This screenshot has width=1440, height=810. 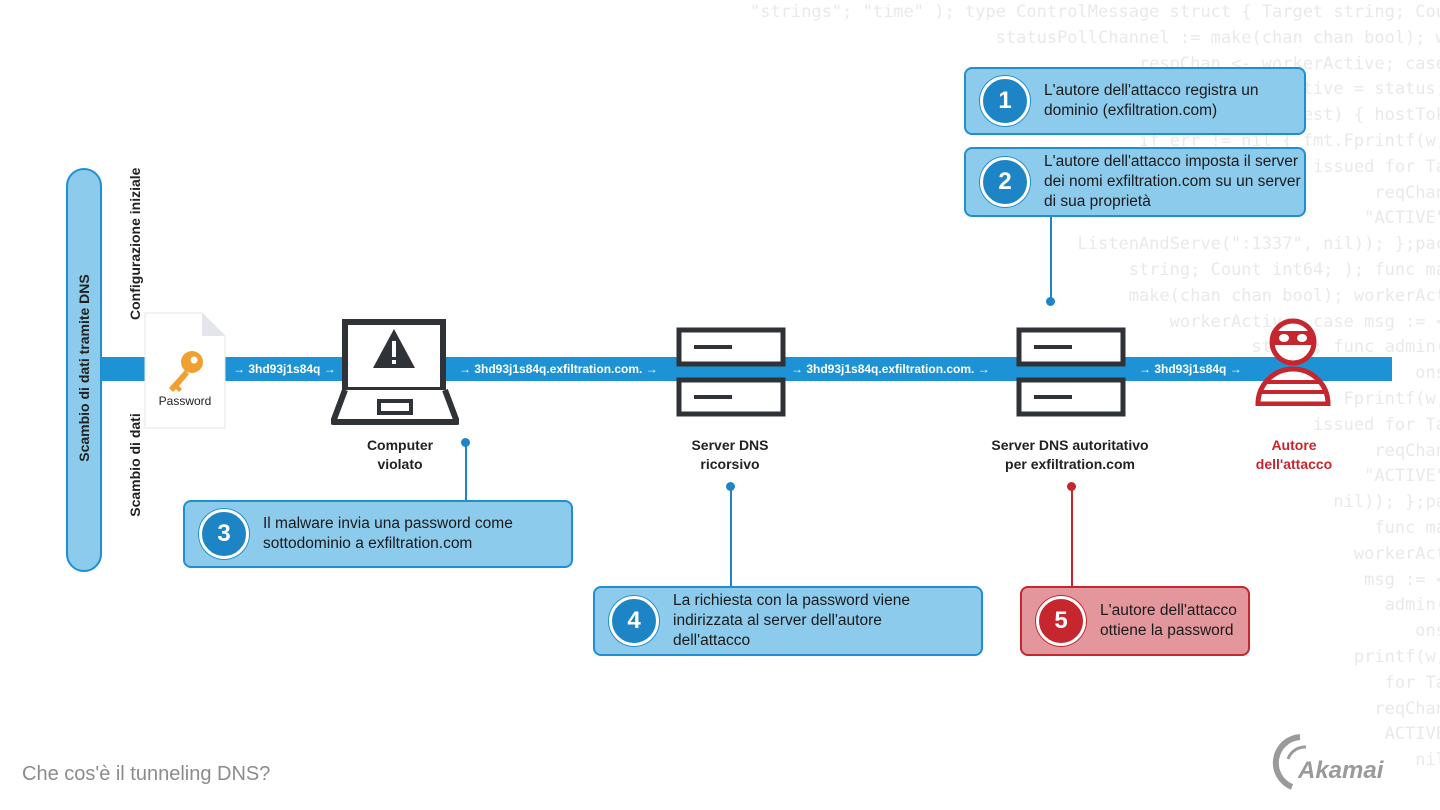 I want to click on step-2-connector-dot, so click(x=1050, y=301).